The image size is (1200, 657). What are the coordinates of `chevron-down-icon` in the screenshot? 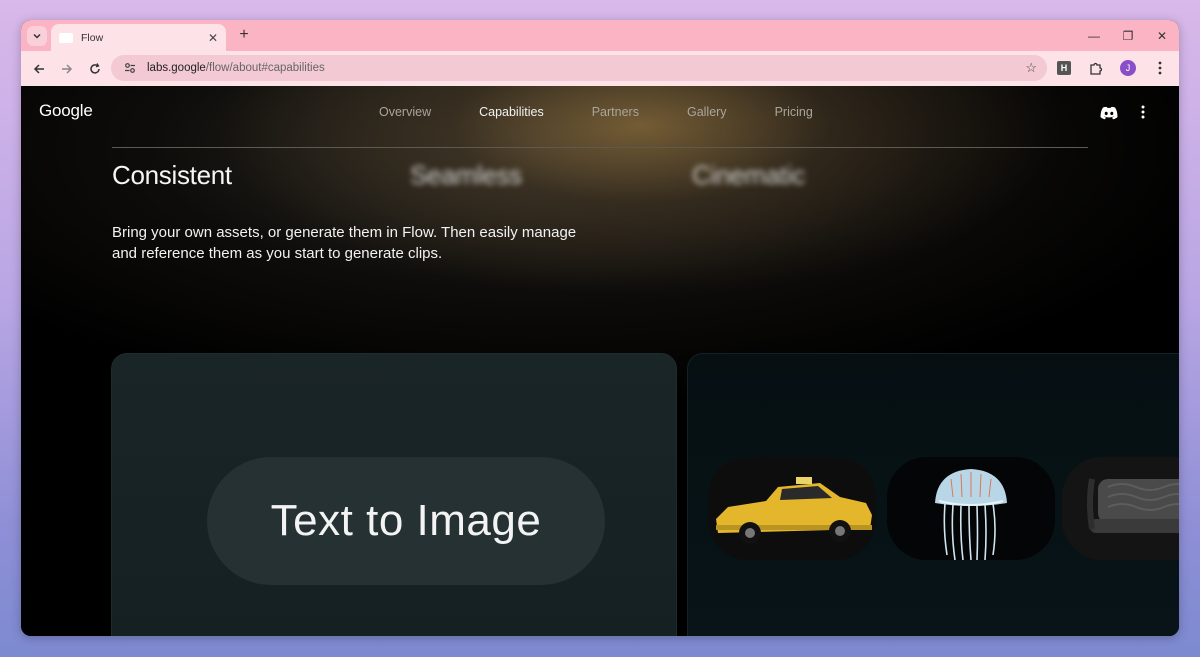 It's located at (37, 36).